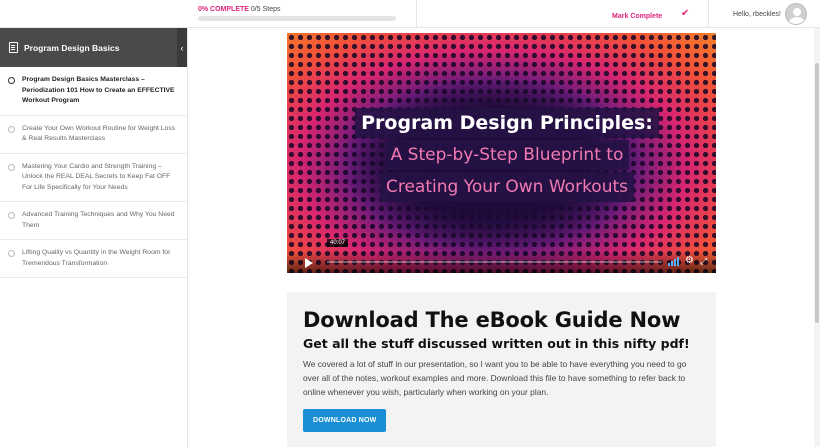  Describe the element at coordinates (796, 14) in the screenshot. I see `avatar` at that location.